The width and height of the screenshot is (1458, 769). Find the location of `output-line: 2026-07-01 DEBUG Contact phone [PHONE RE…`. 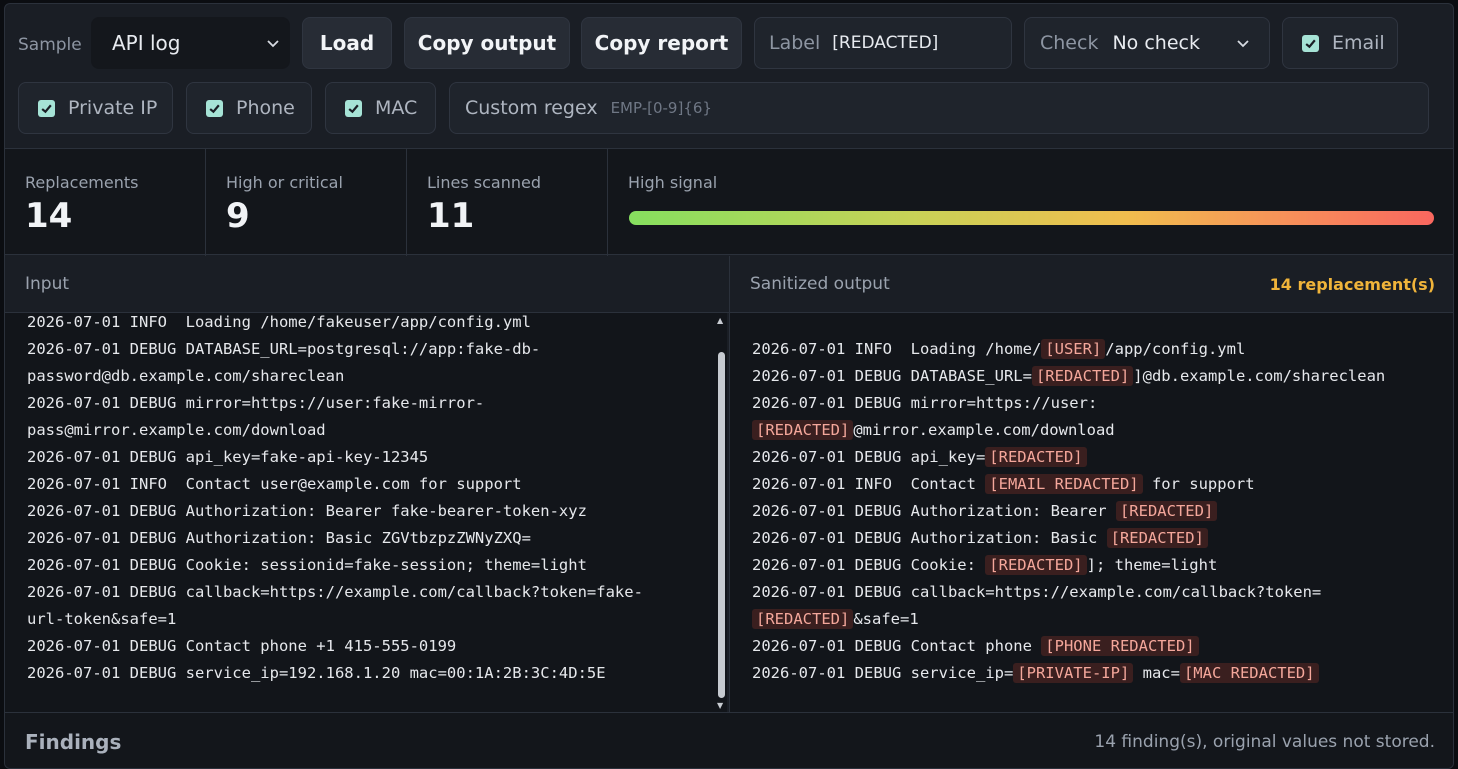

output-line: 2026-07-01 DEBUG Contact phone [PHONE RE… is located at coordinates (1102, 646).